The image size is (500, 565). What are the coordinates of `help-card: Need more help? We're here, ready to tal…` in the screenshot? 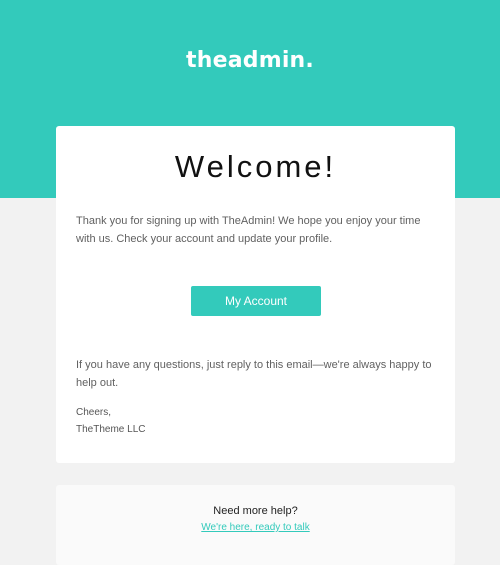 It's located at (255, 525).